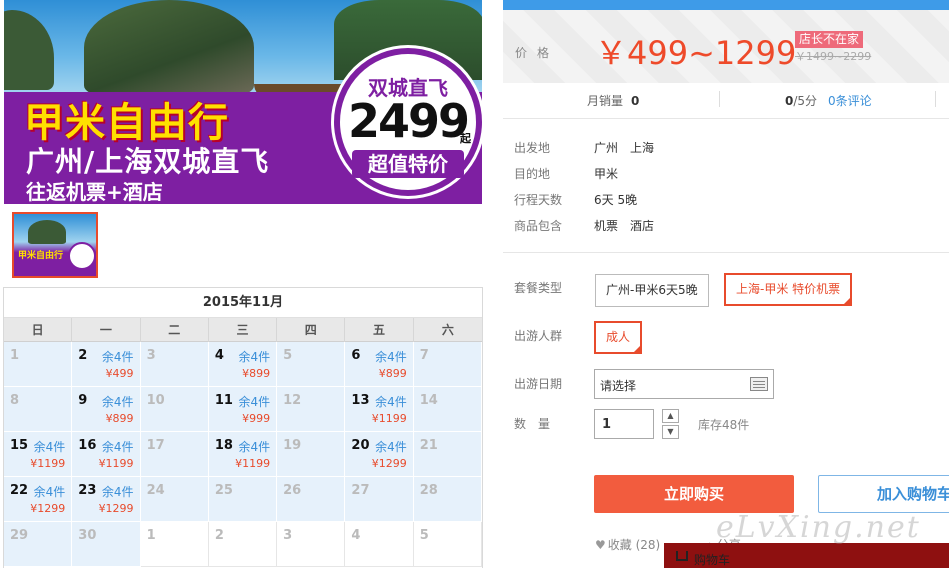 This screenshot has height=568, width=949. I want to click on calendar-day-number: 13, so click(360, 400).